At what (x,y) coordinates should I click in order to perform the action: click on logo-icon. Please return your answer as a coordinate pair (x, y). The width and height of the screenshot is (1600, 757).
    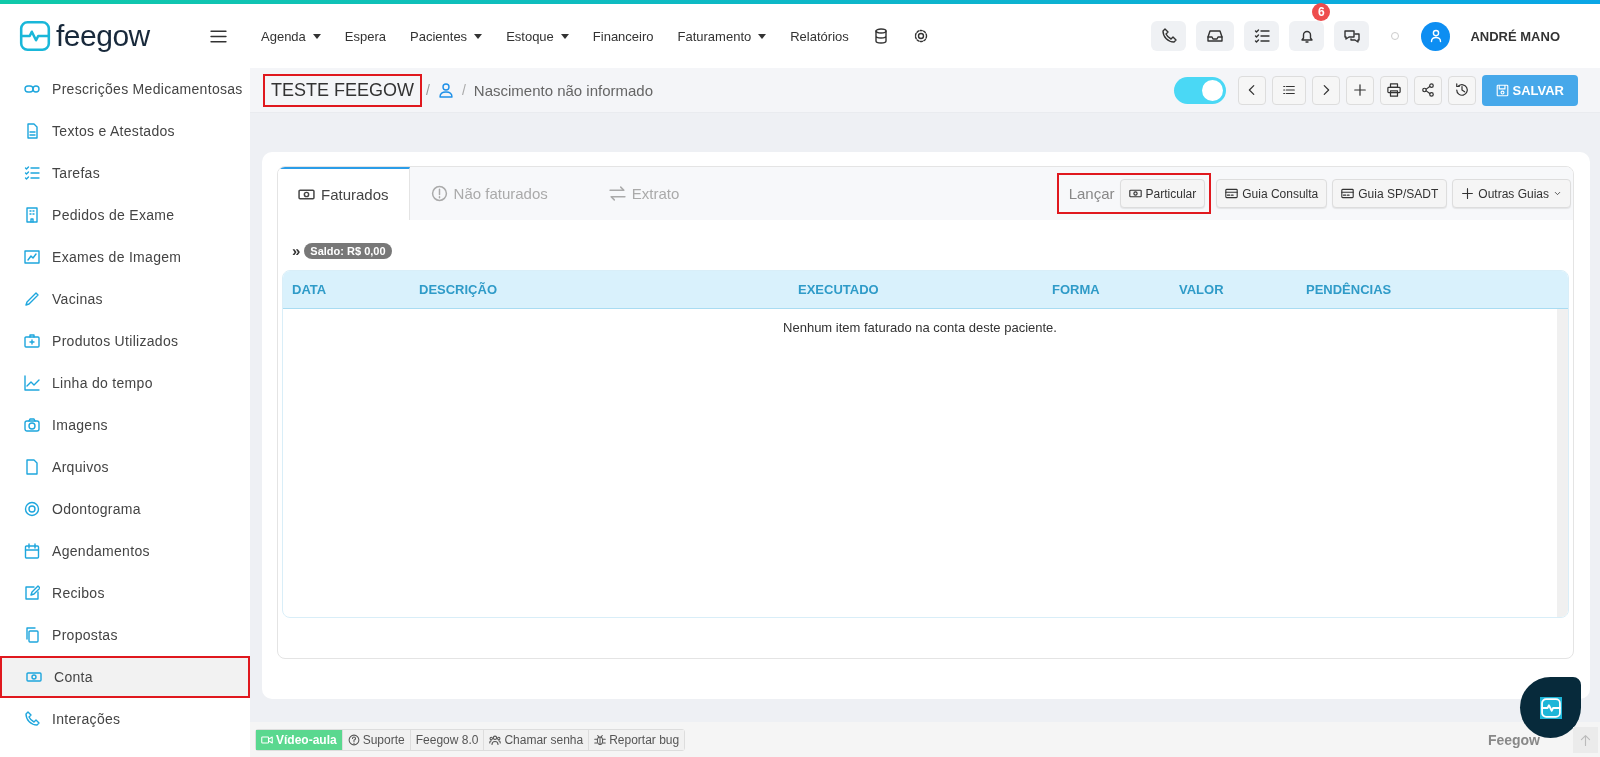
    Looking at the image, I should click on (35, 36).